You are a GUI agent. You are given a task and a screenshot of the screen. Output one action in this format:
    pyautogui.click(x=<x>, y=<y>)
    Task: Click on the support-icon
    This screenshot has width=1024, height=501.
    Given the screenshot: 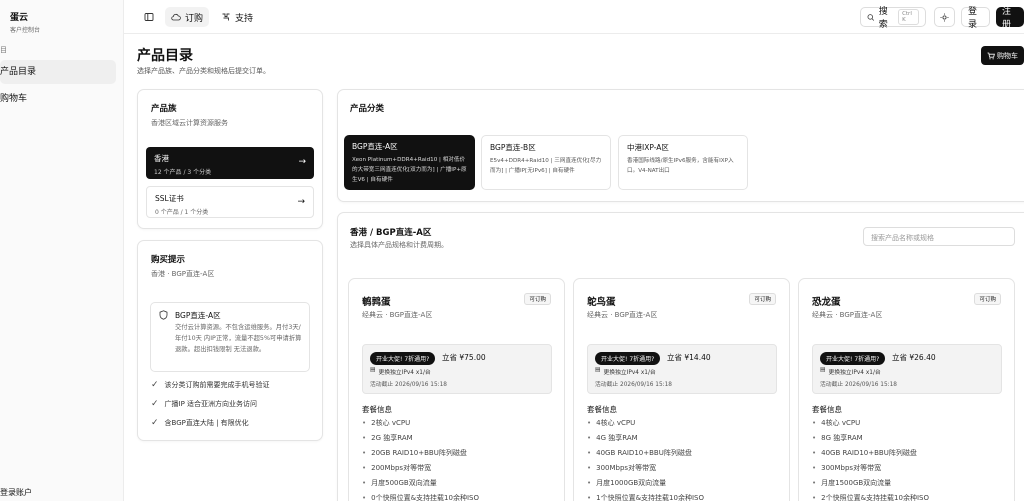 What is the action you would take?
    pyautogui.click(x=226, y=17)
    